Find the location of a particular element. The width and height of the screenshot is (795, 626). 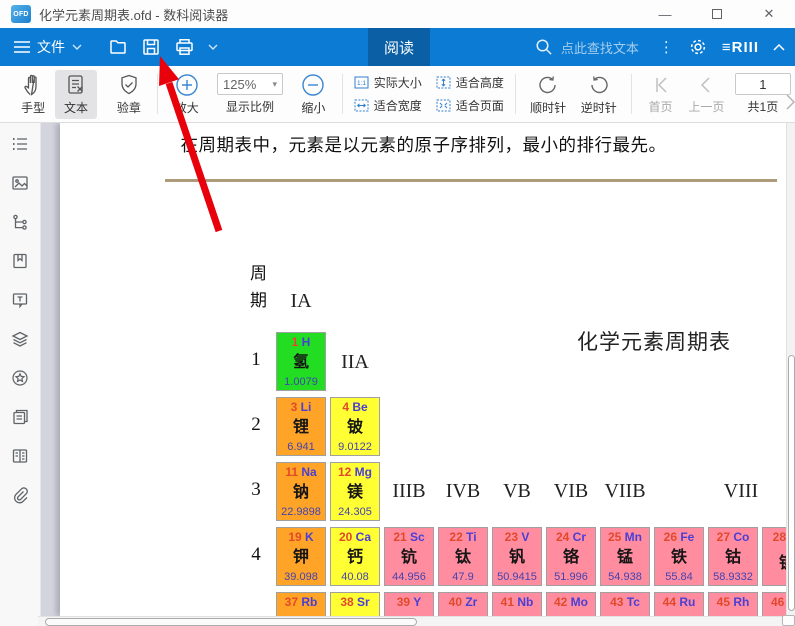

element-name: 钙 is located at coordinates (354, 557).